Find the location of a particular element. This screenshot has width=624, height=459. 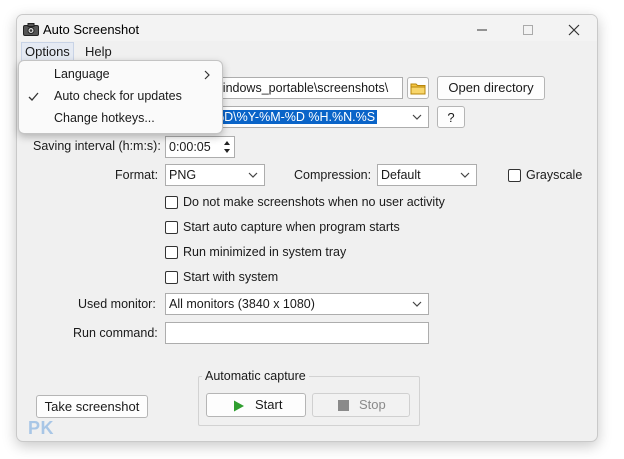

run-command-input is located at coordinates (297, 333).